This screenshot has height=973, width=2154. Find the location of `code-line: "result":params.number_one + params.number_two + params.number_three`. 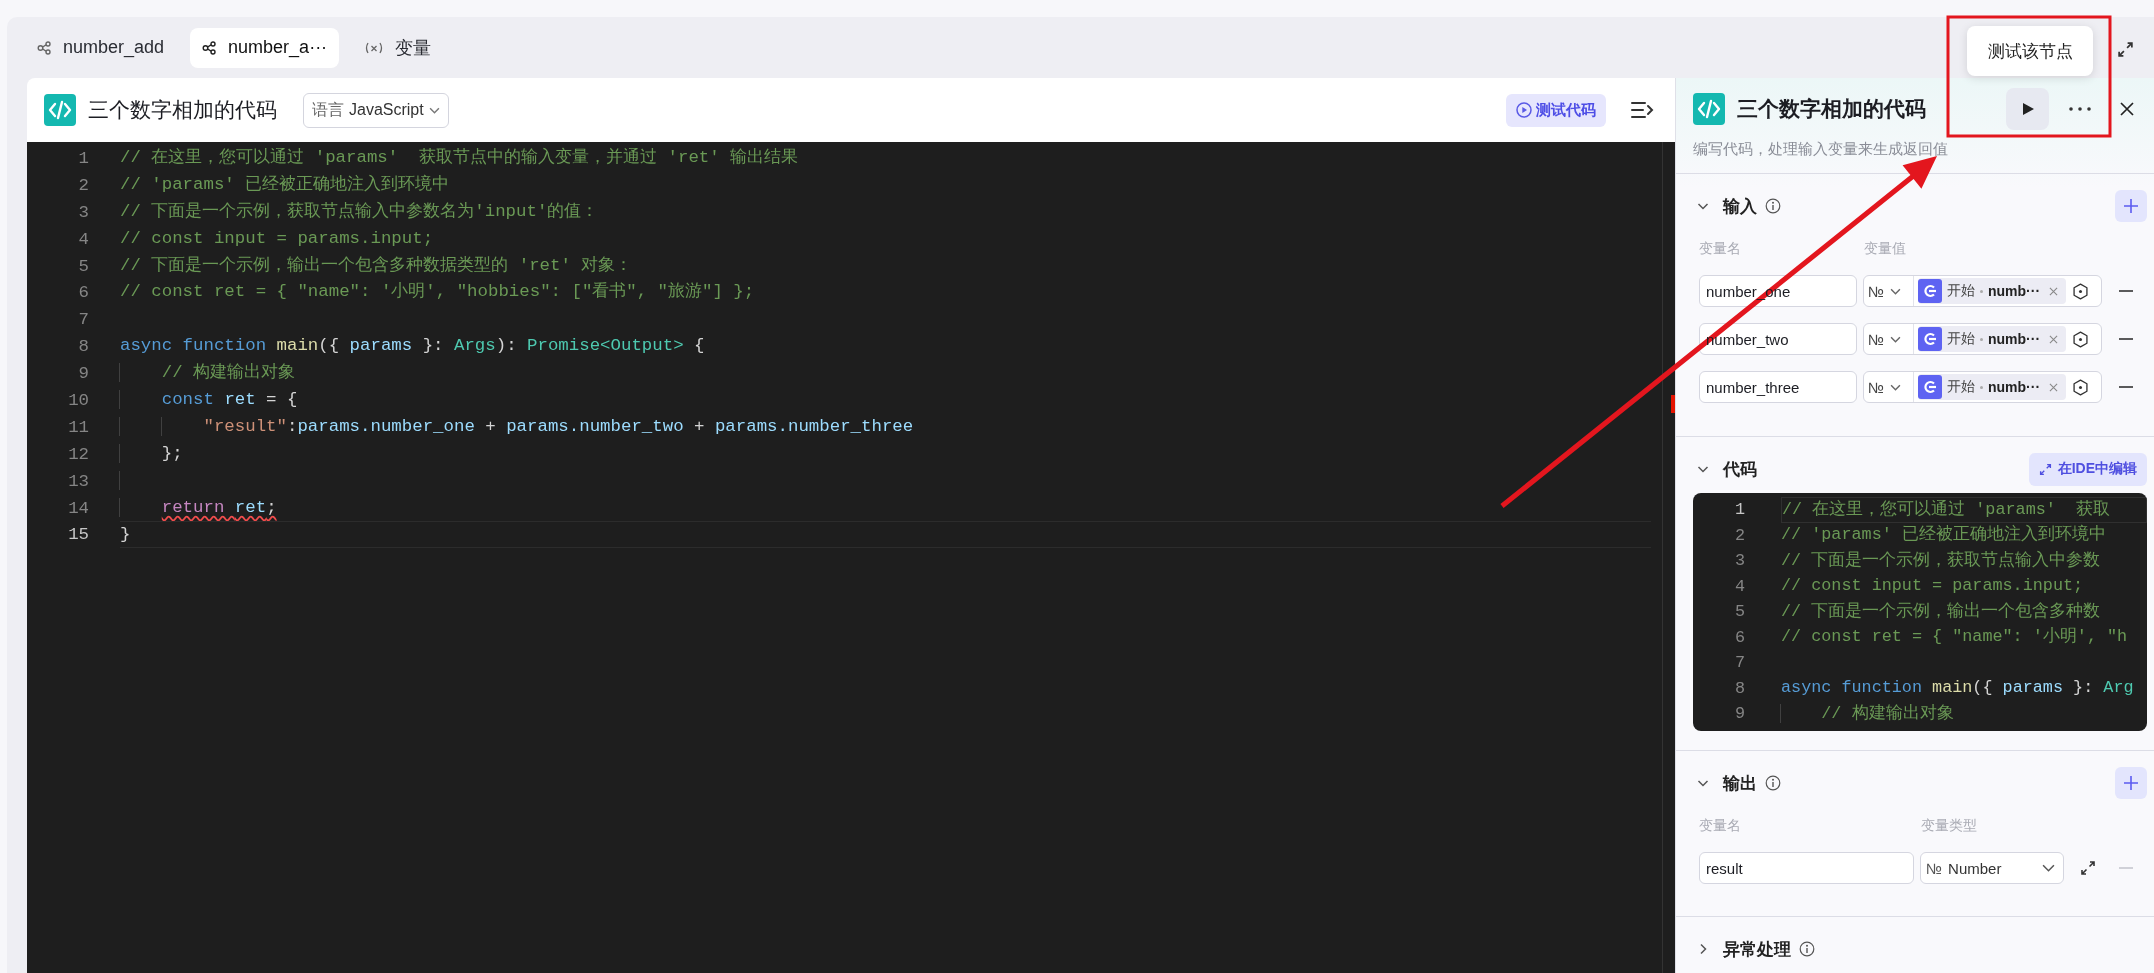

code-line: "result":params.number_one + params.number_two + params.number_three is located at coordinates (558, 426).